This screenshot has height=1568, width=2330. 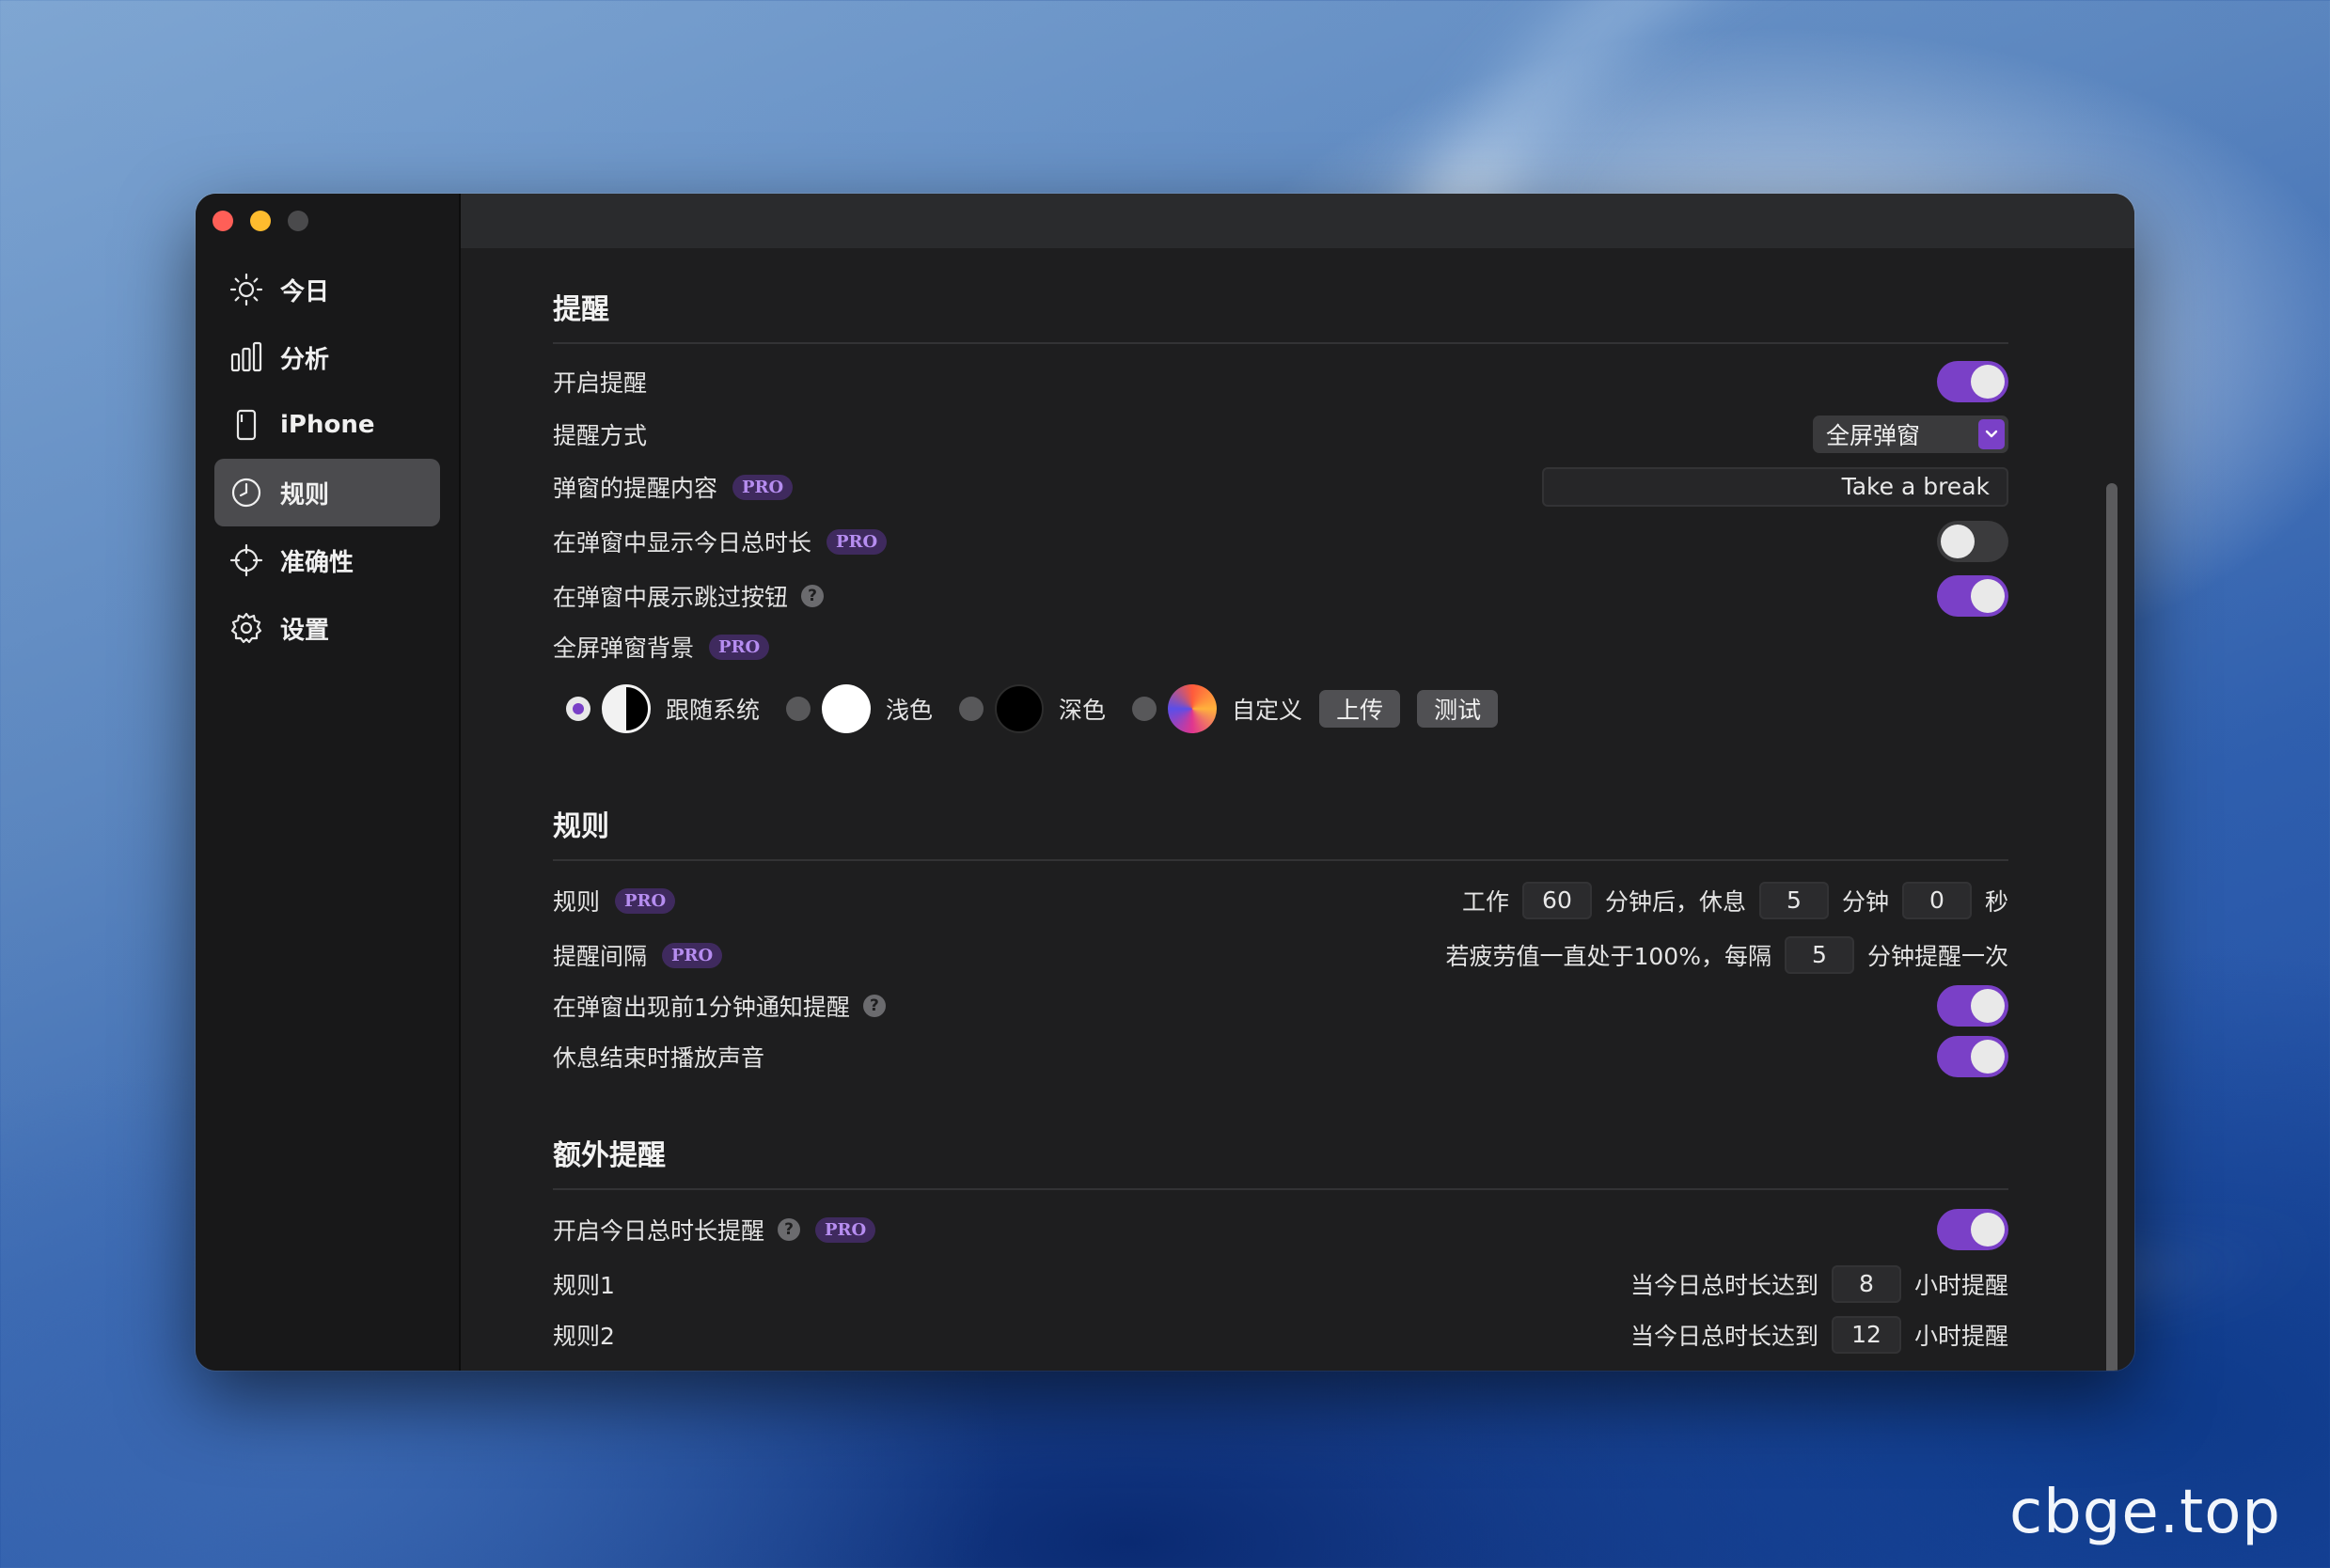 I want to click on extra-rule-2-hours-input: 12, so click(x=1866, y=1335).